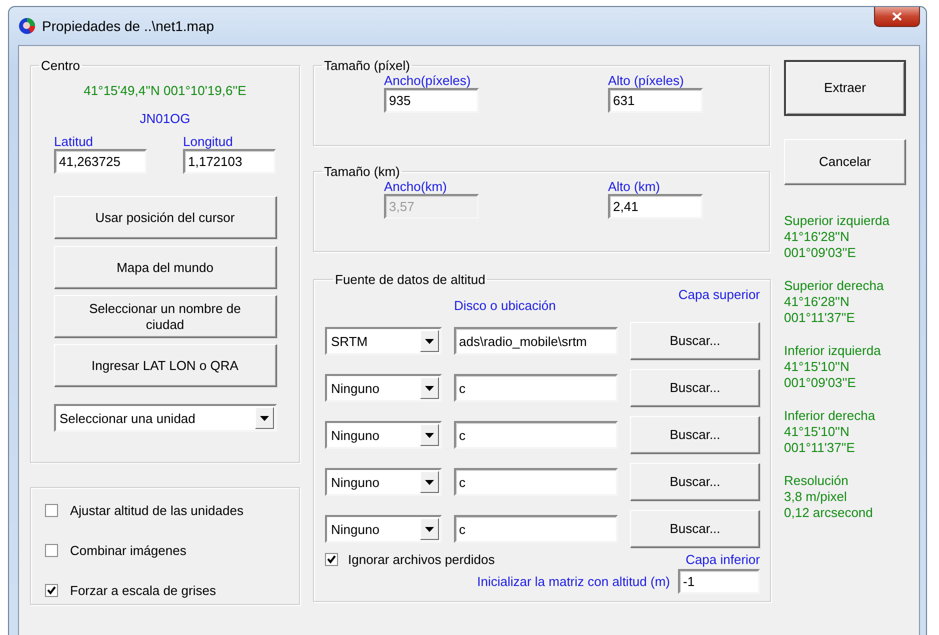  What do you see at coordinates (655, 100) in the screenshot?
I see `height-field: 631` at bounding box center [655, 100].